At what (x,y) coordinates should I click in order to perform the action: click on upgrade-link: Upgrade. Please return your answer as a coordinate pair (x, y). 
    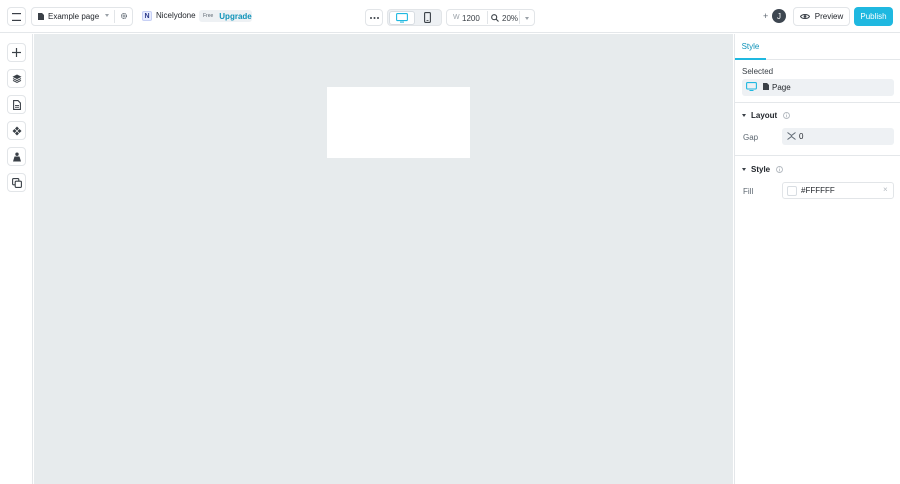
    Looking at the image, I should click on (235, 16).